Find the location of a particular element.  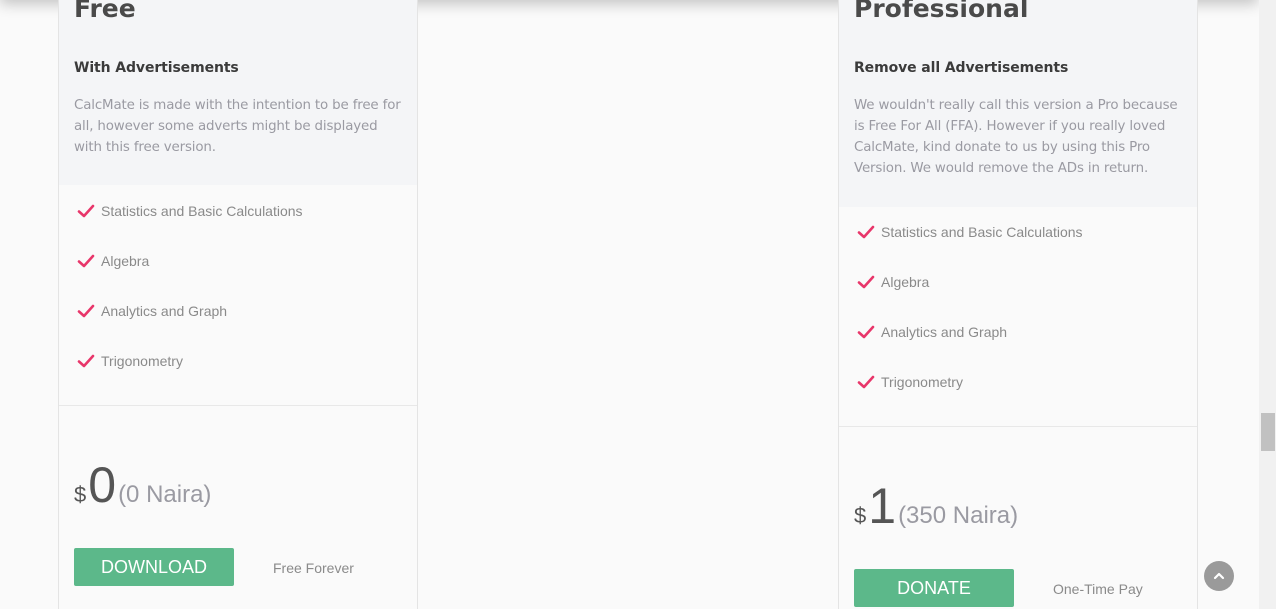

price-note: (0 Naira) is located at coordinates (165, 494).